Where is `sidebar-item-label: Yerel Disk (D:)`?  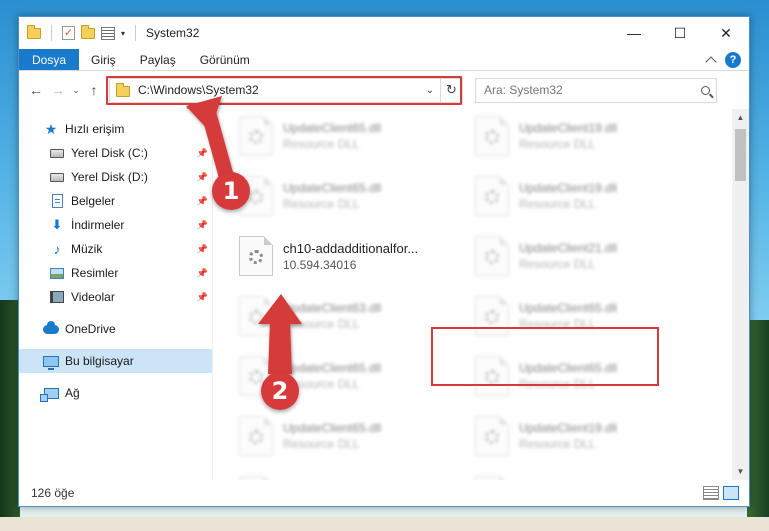 sidebar-item-label: Yerel Disk (D:) is located at coordinates (109, 177).